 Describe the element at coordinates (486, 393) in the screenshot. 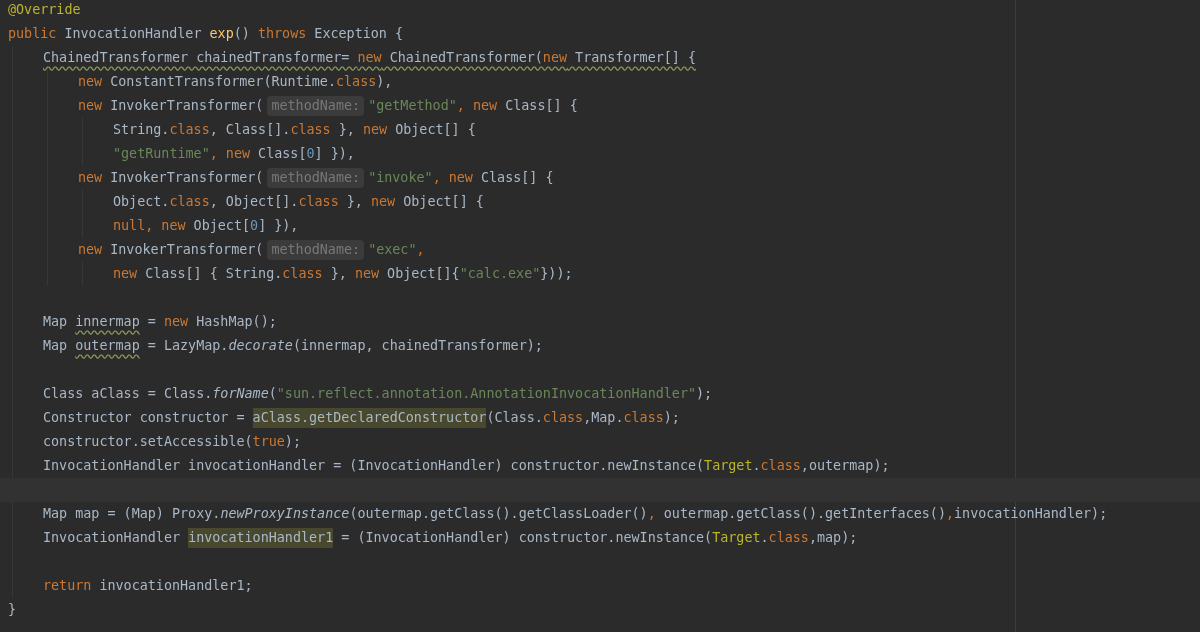

I see `code-text: "sun.reflect.annotation.AnnotationInvocationHandler"` at that location.